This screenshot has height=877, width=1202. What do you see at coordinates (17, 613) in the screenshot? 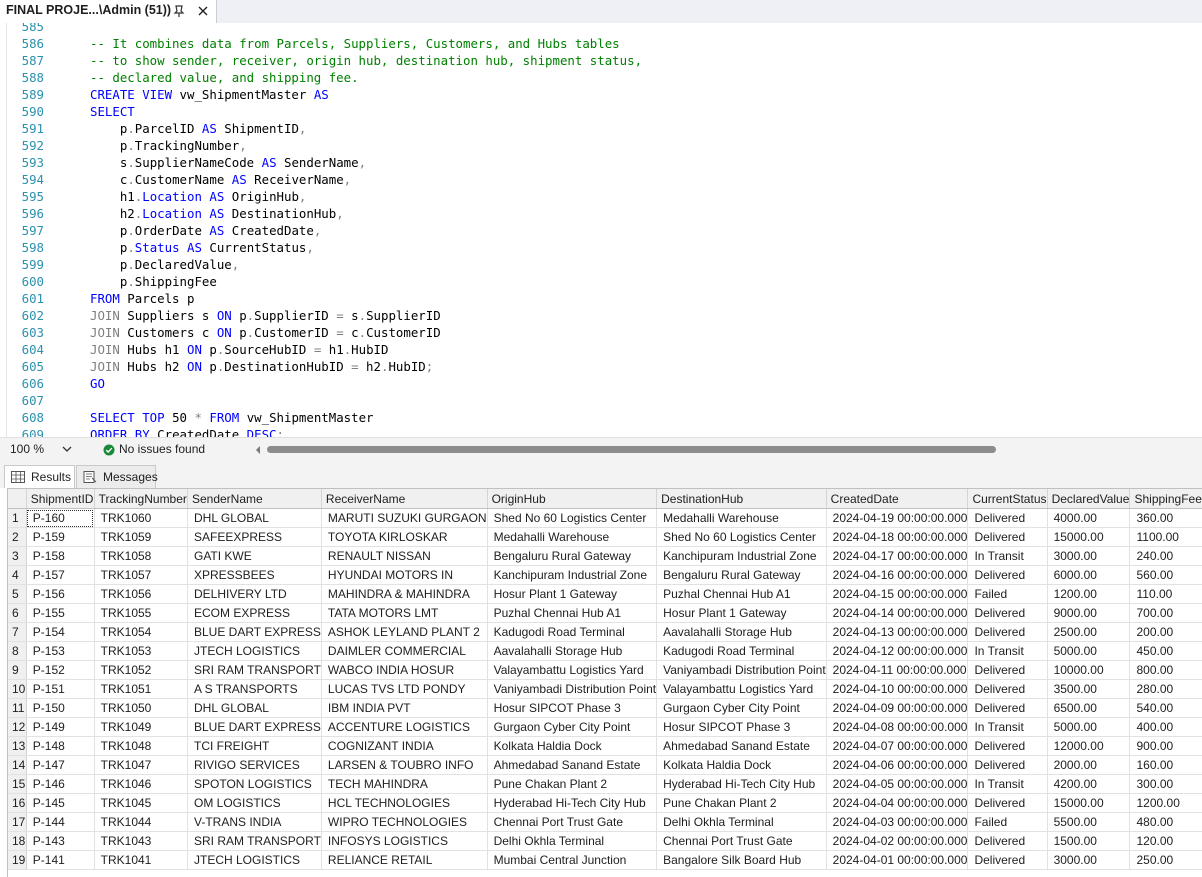
I see `row-number: 6` at bounding box center [17, 613].